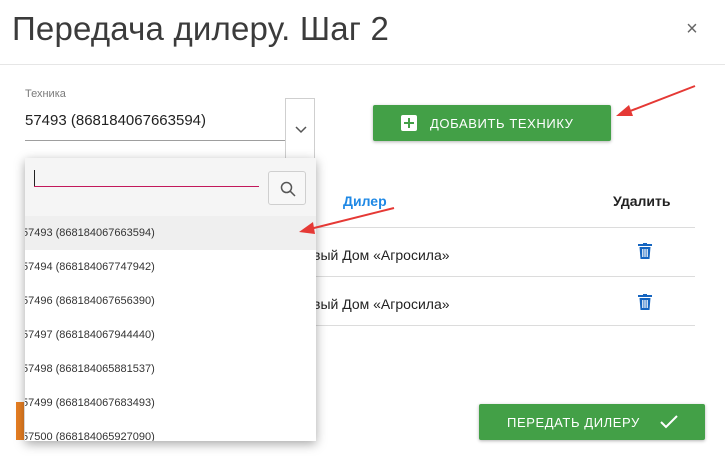 This screenshot has height=460, width=725. I want to click on equipment-label: Техника, so click(45, 94).